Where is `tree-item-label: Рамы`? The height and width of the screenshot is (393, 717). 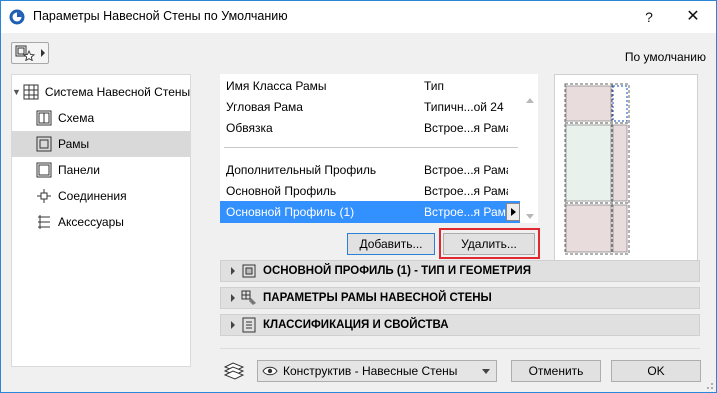 tree-item-label: Рамы is located at coordinates (74, 144).